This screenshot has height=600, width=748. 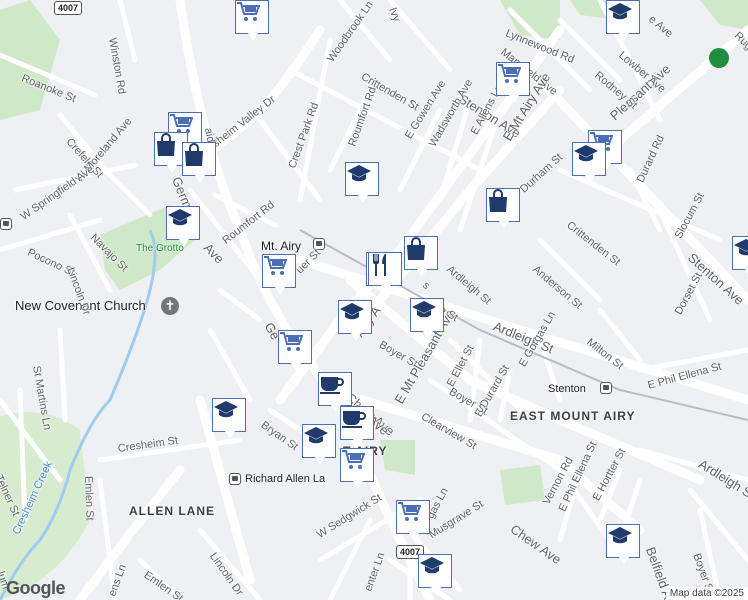 What do you see at coordinates (170, 306) in the screenshot?
I see `church-icon: ✝` at bounding box center [170, 306].